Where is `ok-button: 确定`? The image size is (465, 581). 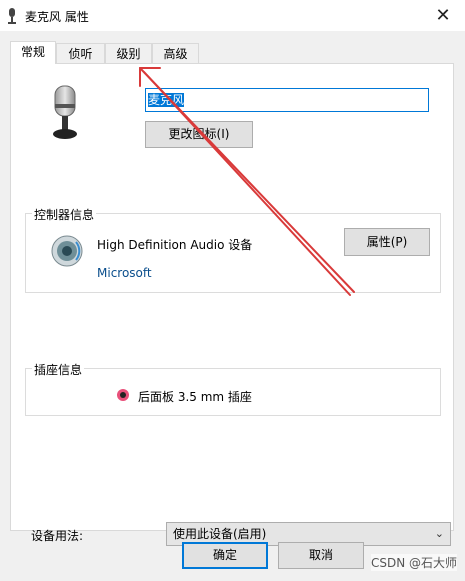 ok-button: 确定 is located at coordinates (225, 555).